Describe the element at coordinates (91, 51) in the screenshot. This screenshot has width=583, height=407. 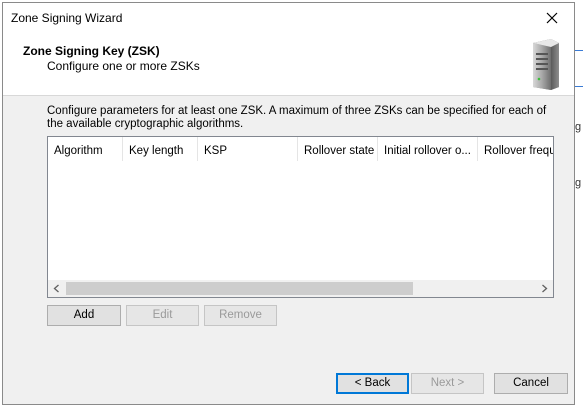
I see `page-title: Zone Signing Key (ZSK)` at that location.